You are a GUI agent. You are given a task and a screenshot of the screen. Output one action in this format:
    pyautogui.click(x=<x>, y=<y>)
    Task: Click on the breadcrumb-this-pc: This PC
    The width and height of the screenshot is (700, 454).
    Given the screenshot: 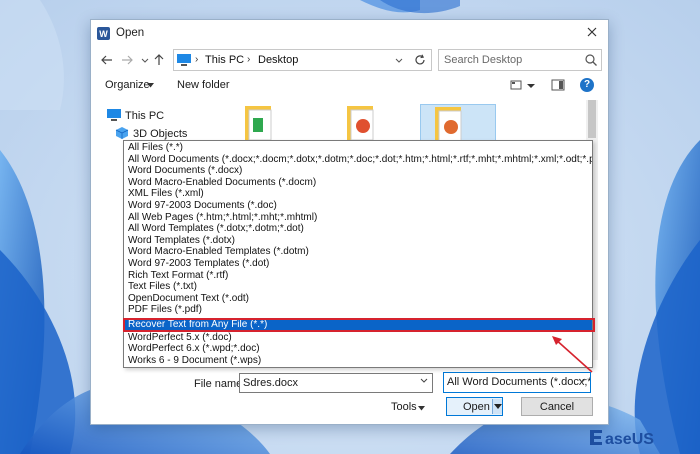 What is the action you would take?
    pyautogui.click(x=224, y=60)
    